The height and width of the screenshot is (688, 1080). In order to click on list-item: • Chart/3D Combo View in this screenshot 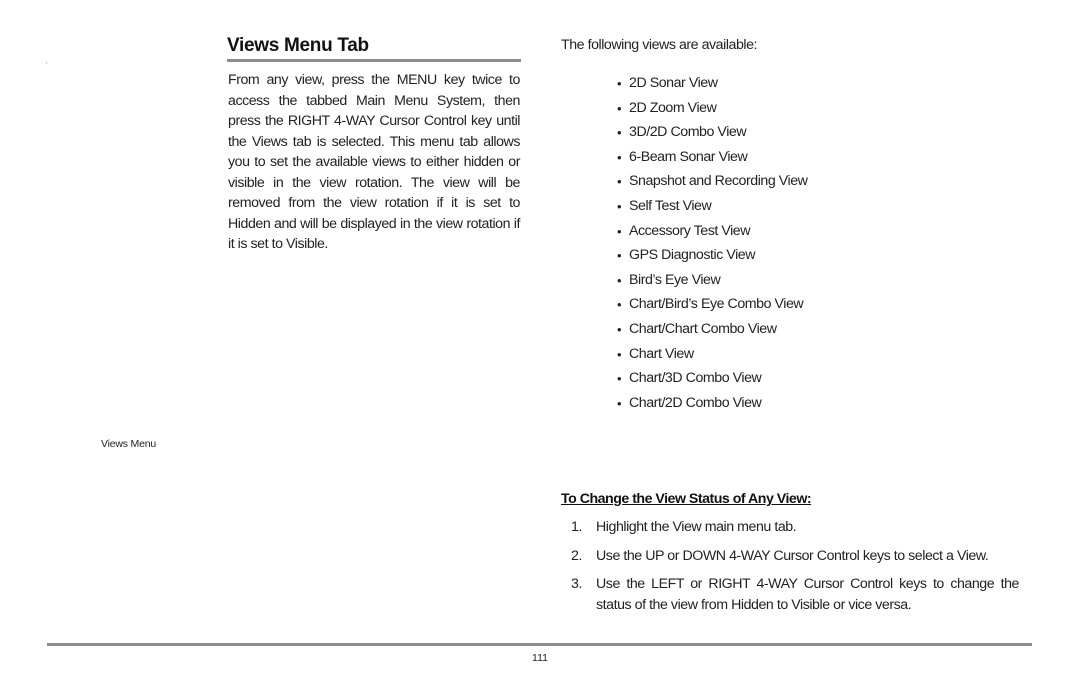, I will do `click(712, 380)`.